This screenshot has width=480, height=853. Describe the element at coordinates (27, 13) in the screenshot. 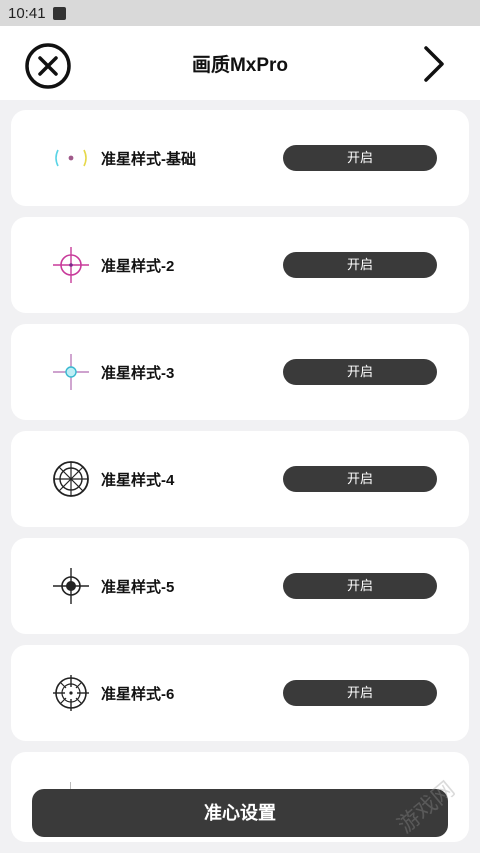

I see `status-time: 10:41` at that location.